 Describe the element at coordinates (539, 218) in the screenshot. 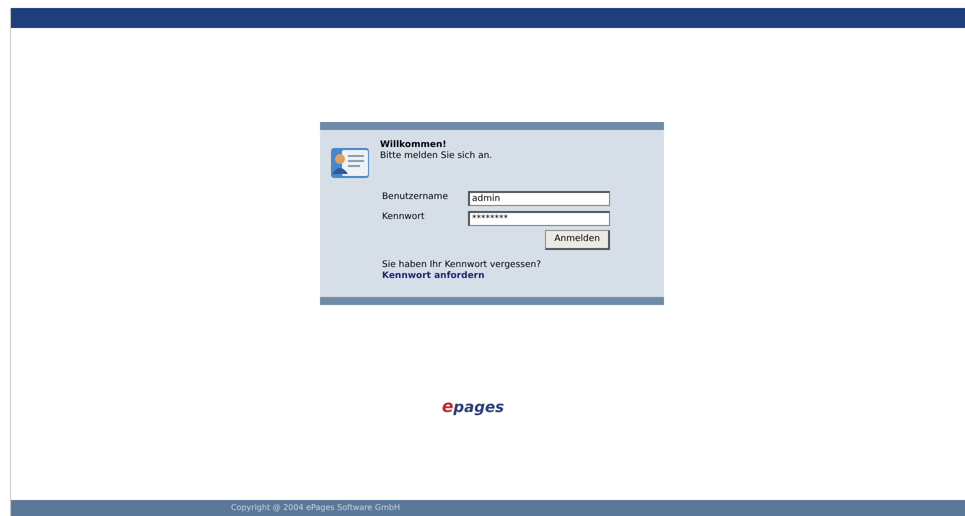

I see `input-field: ********` at that location.